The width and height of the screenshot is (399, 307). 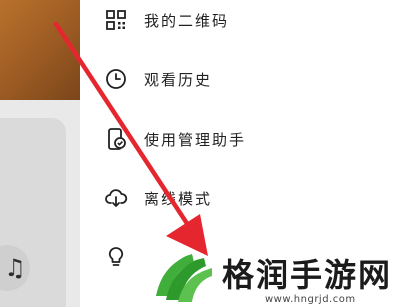 What do you see at coordinates (40, 50) in the screenshot?
I see `background-banner-image` at bounding box center [40, 50].